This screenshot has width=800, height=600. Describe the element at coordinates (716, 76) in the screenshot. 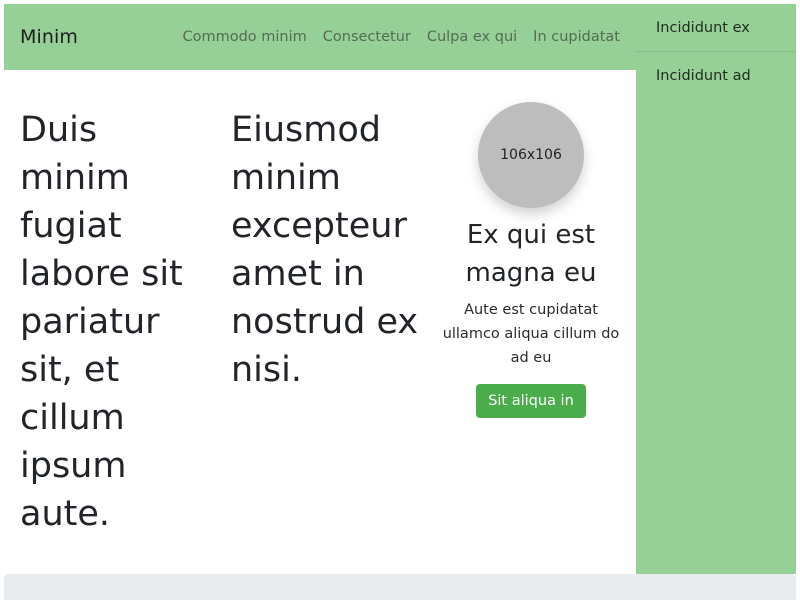

I see `sidebar-item-incididunt-ad: Incididunt ad` at that location.